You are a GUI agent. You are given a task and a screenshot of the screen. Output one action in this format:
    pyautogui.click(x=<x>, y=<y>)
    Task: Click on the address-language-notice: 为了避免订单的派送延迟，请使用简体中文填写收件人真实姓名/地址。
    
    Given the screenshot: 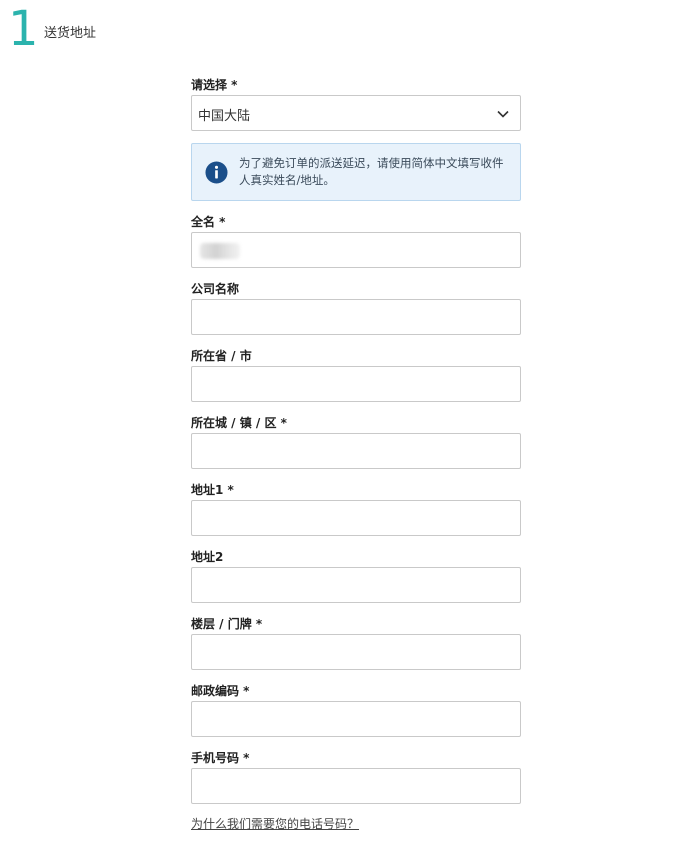 What is the action you would take?
    pyautogui.click(x=356, y=172)
    